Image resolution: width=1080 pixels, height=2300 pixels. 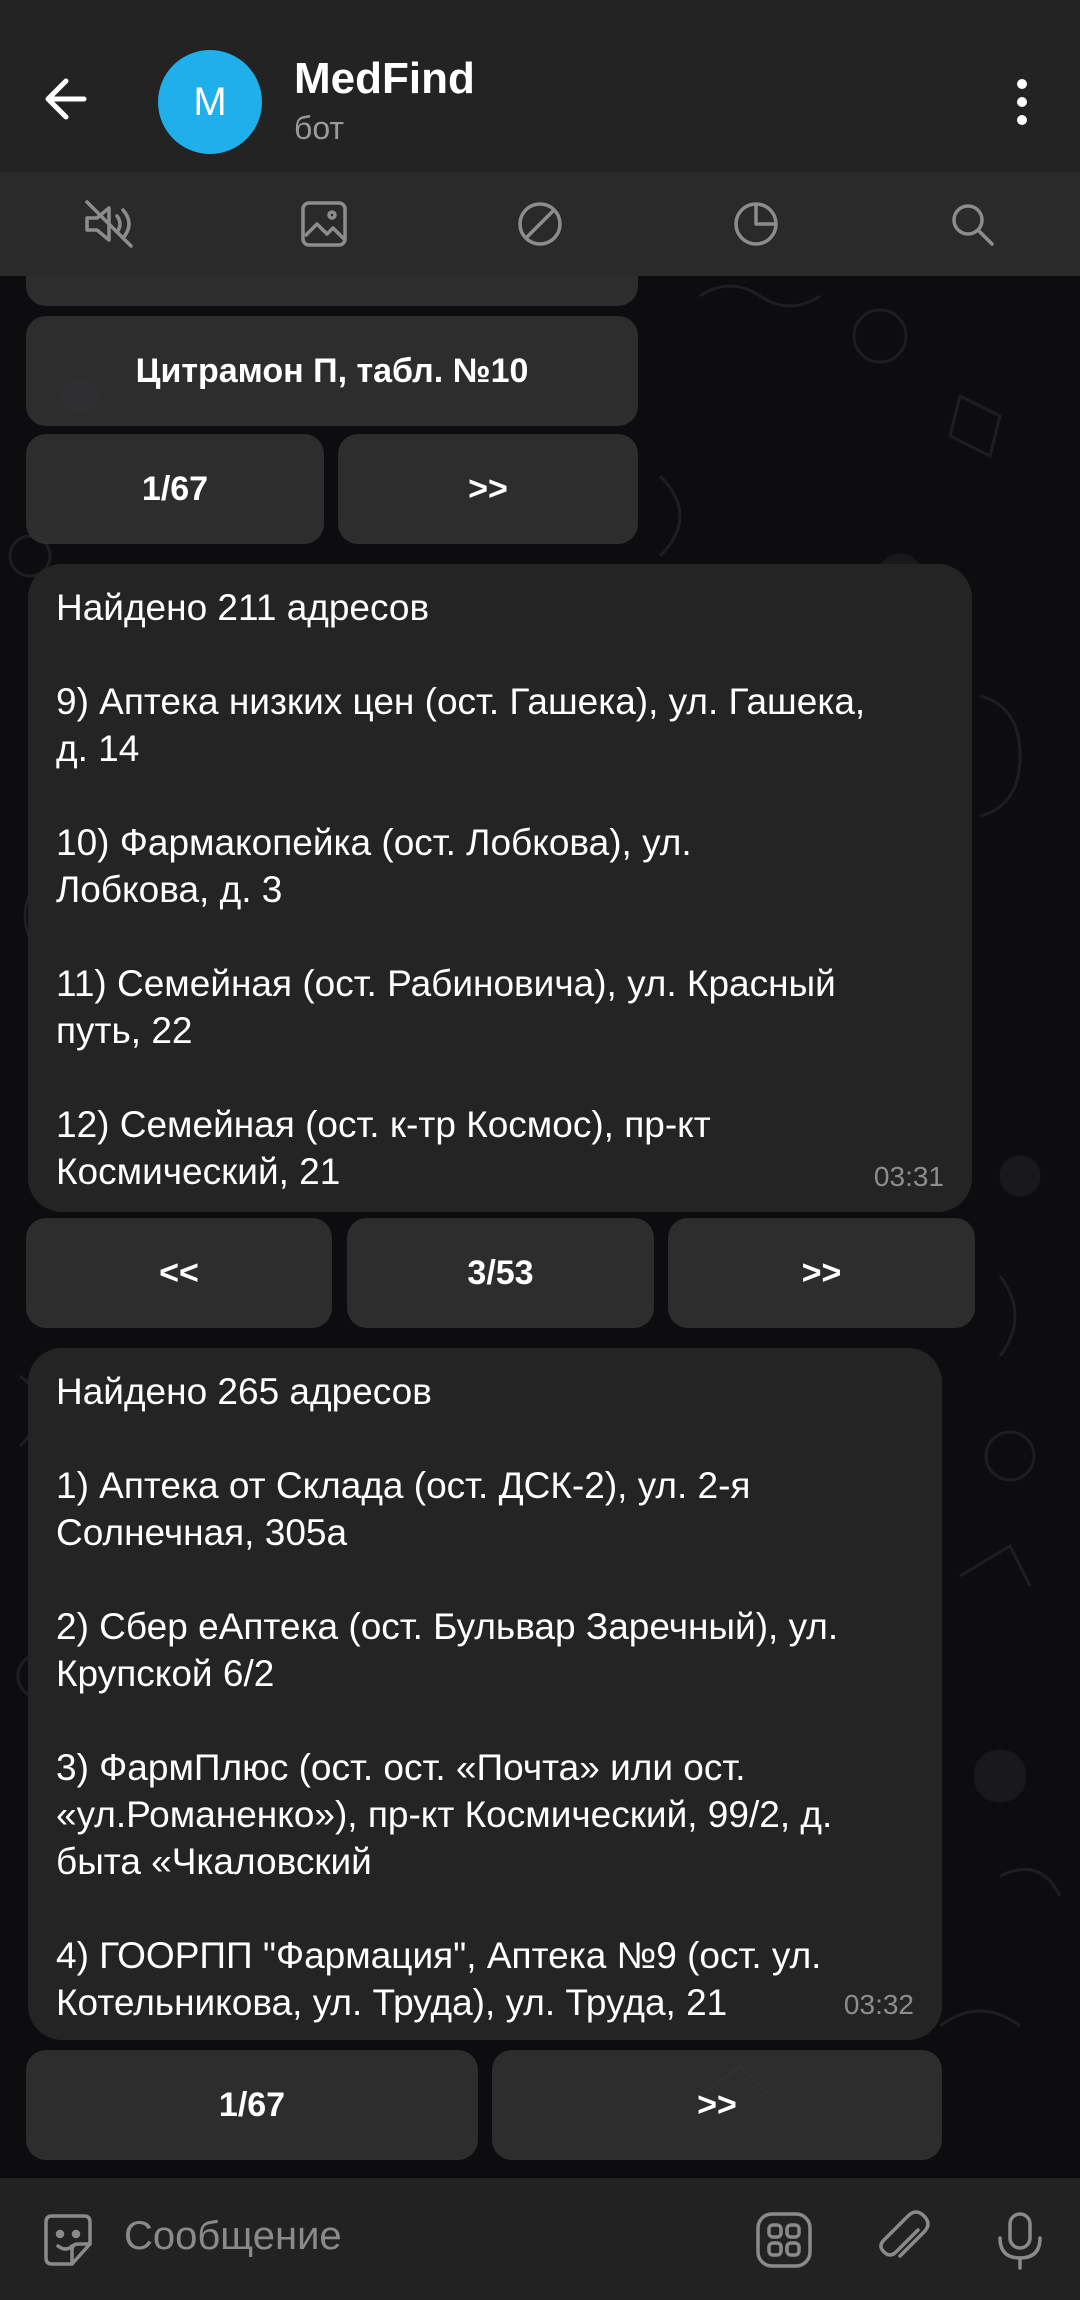 I want to click on keyboard-item-button: Цитрамон П, табл. №10, so click(x=332, y=371).